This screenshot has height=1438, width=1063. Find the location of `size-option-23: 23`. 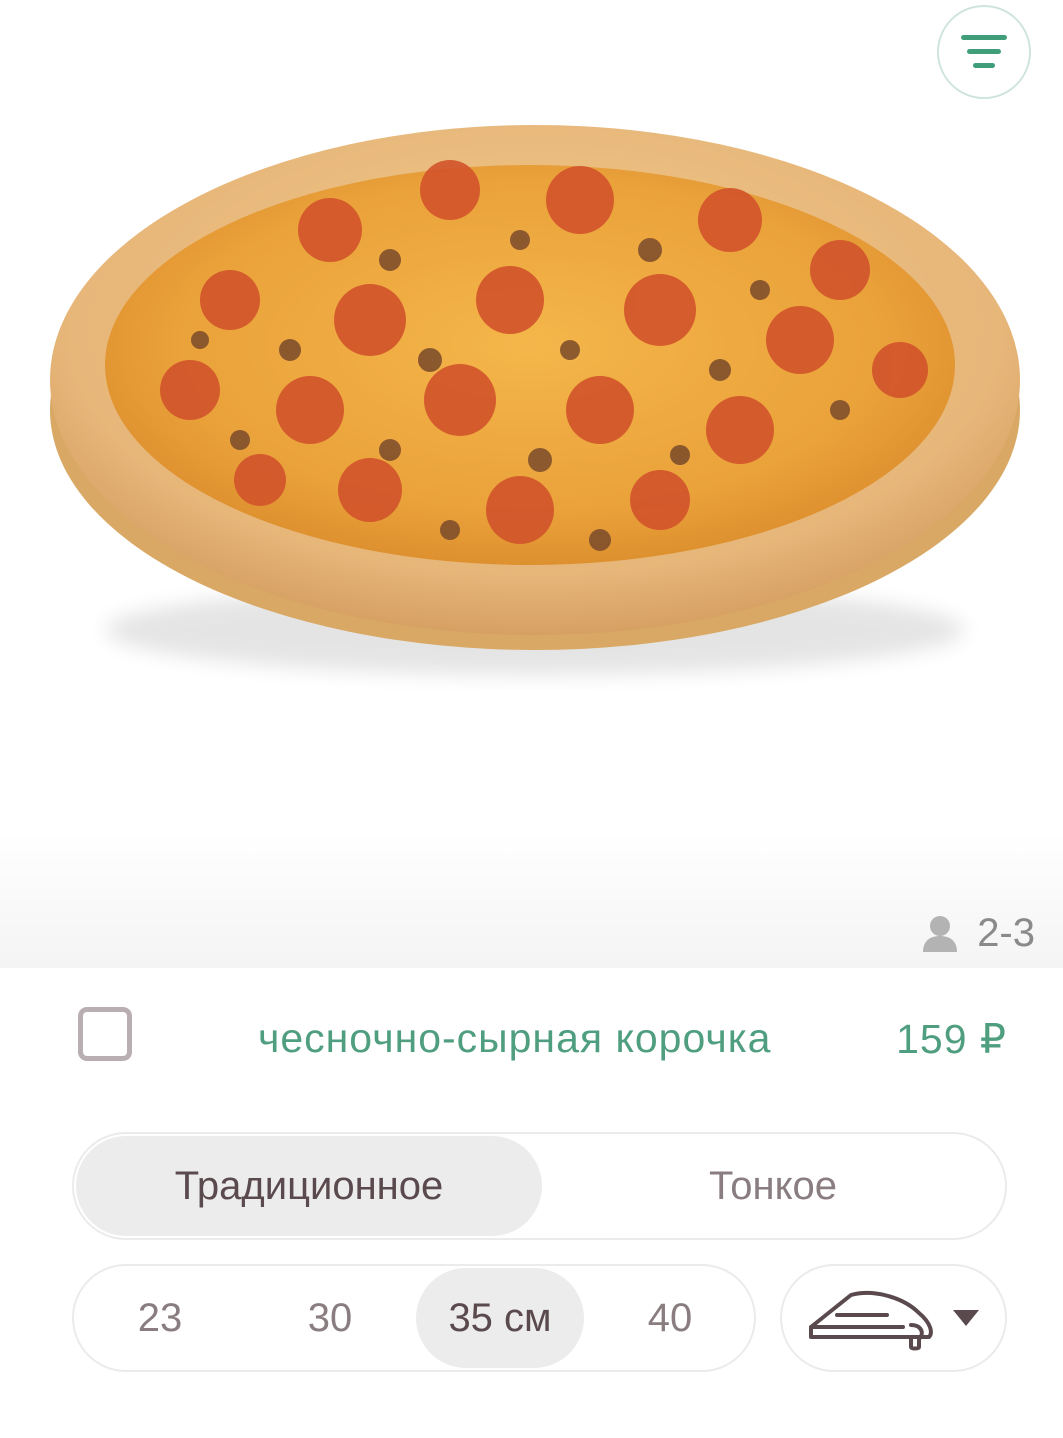

size-option-23: 23 is located at coordinates (160, 1318).